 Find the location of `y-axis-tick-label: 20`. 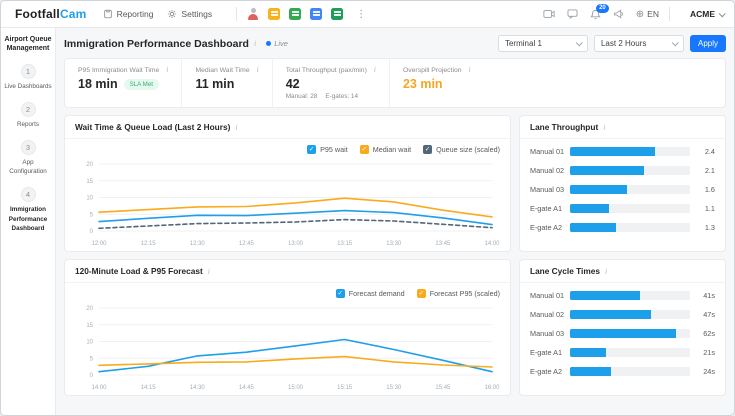

y-axis-tick-label: 20 is located at coordinates (89, 309).